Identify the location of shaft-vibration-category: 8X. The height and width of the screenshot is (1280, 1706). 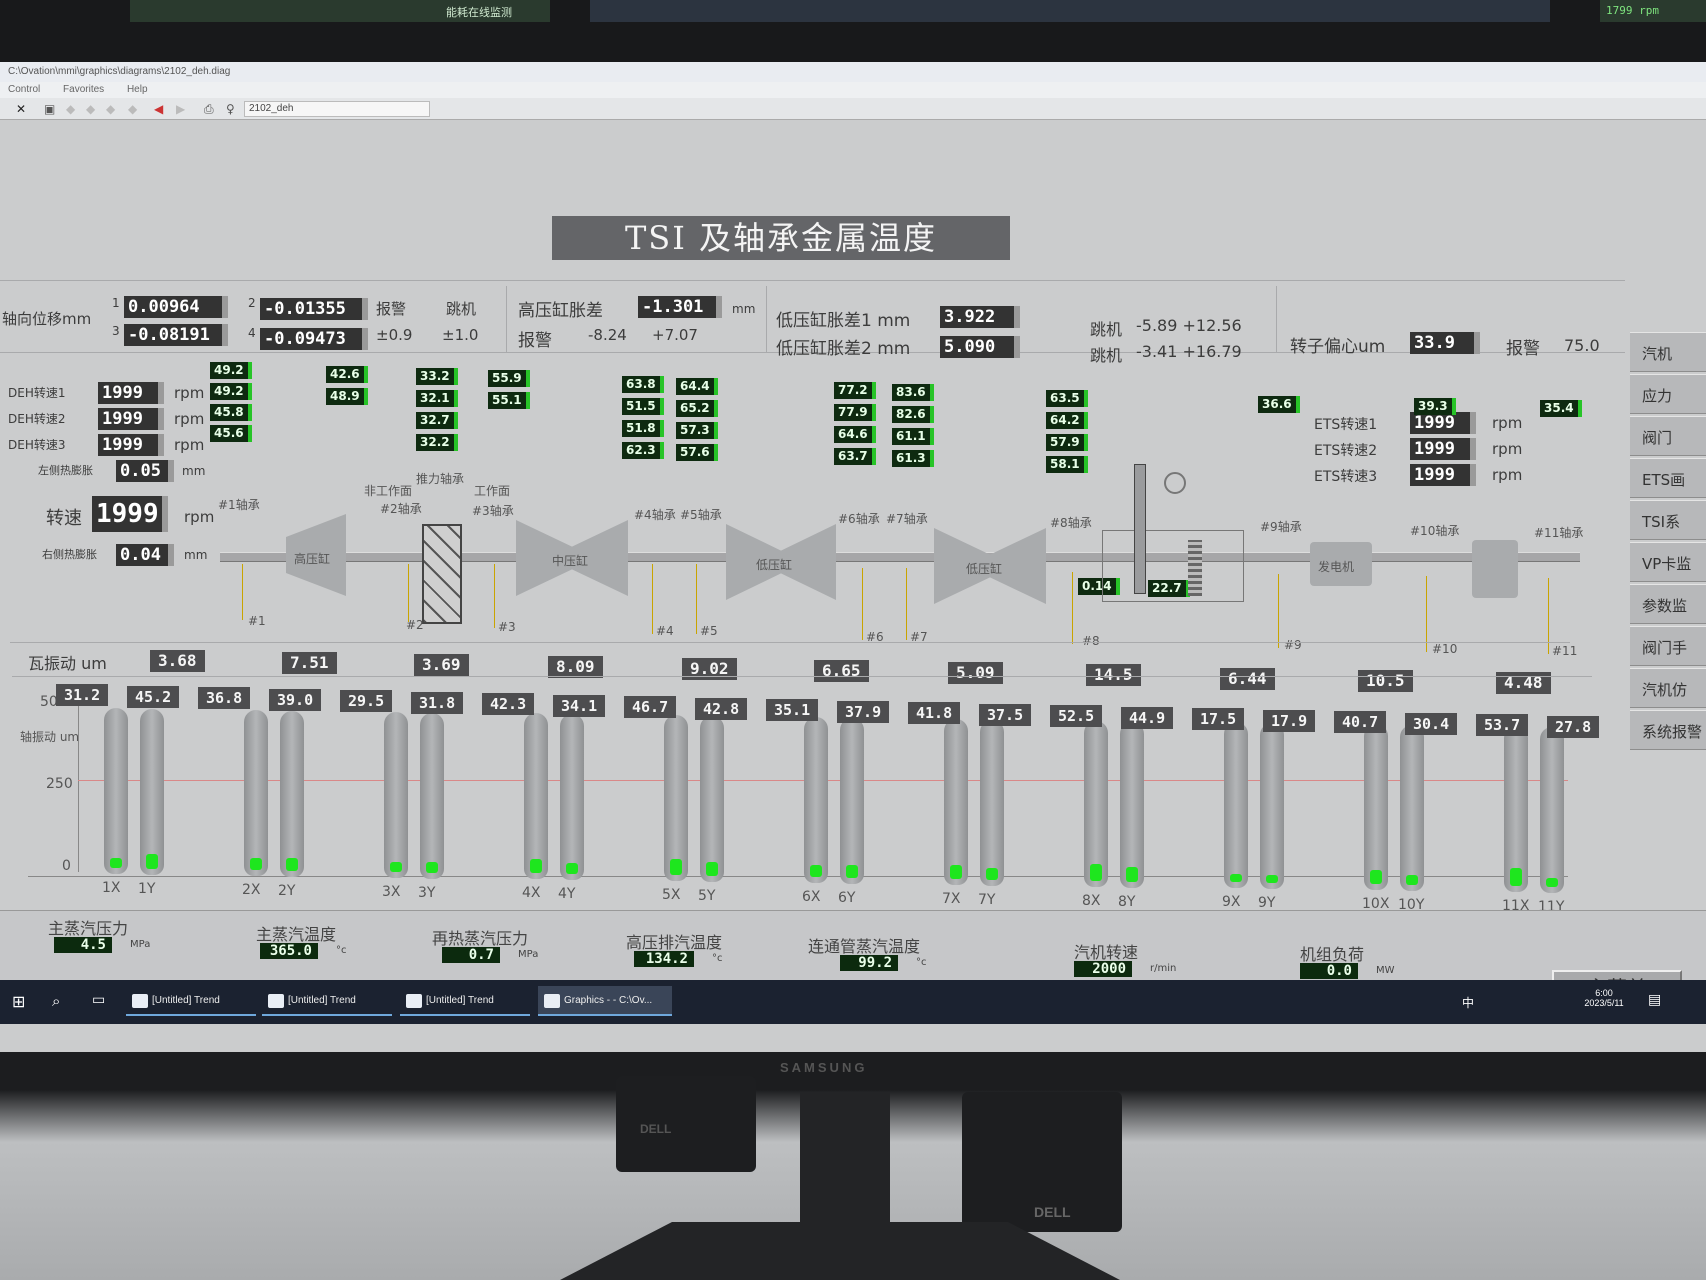
(1091, 900).